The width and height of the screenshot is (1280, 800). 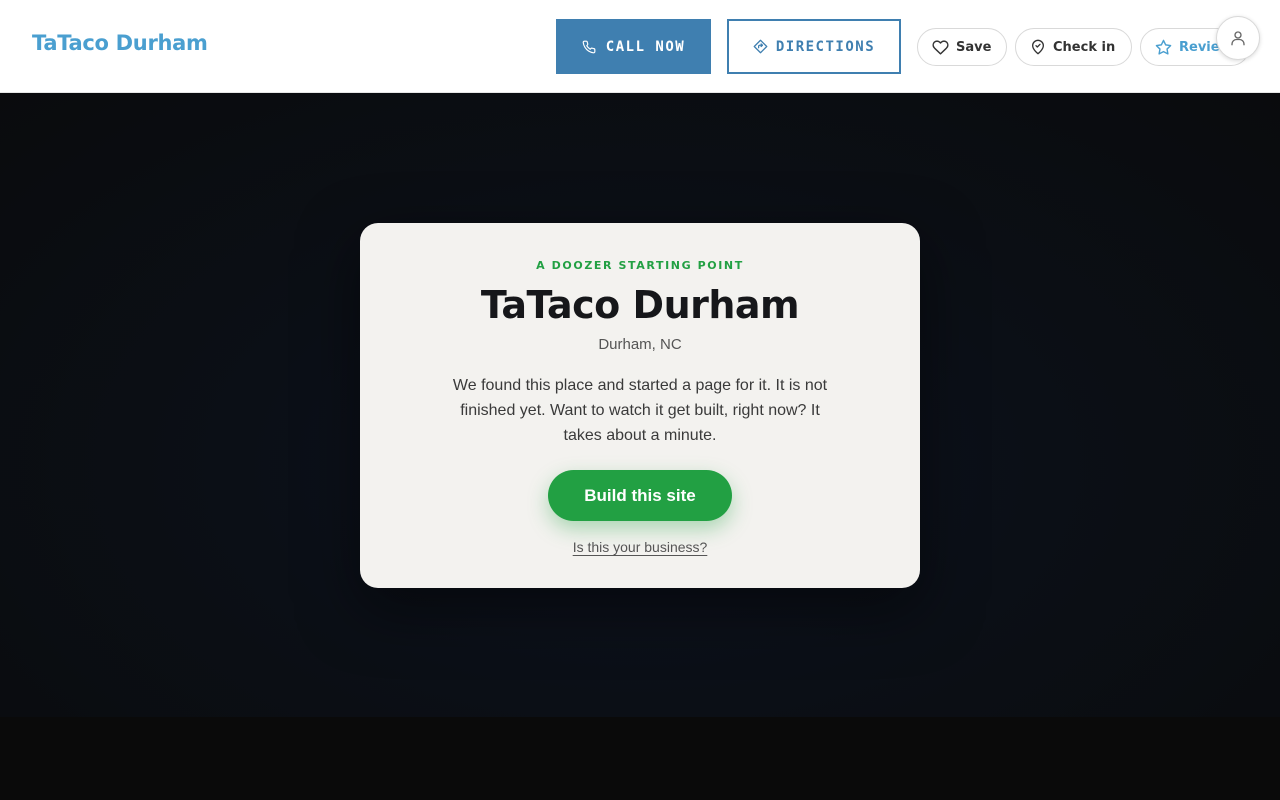 I want to click on star-icon, so click(x=1163, y=47).